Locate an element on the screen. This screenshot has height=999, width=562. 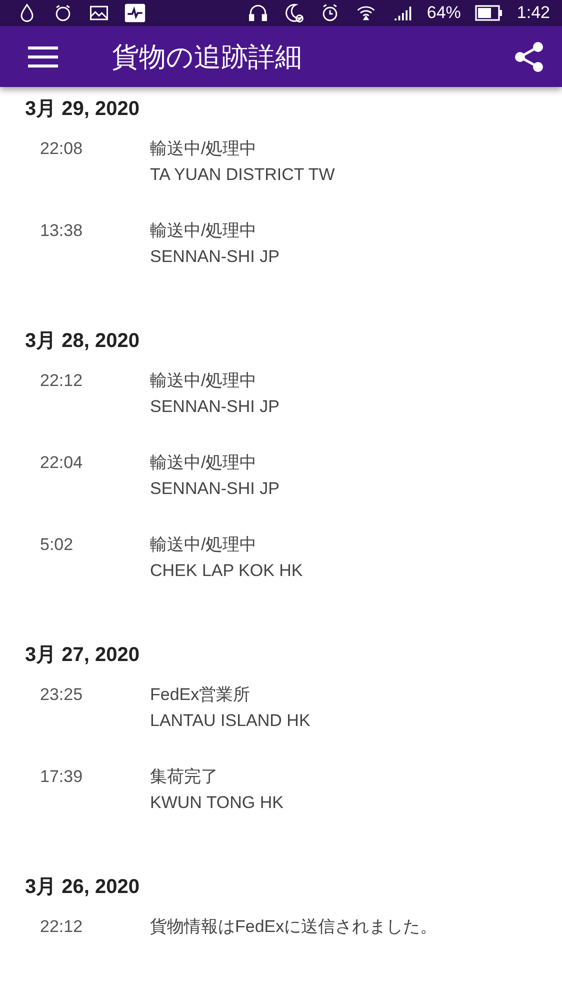
event-status: 集荷完了 is located at coordinates (184, 777).